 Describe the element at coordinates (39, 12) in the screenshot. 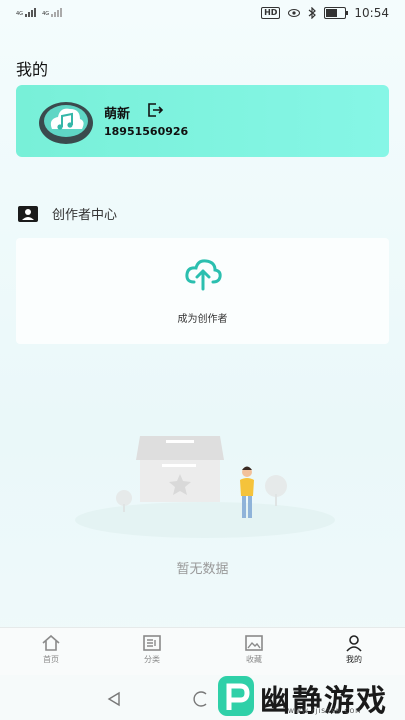

I see `signal-group: 4G 4G` at that location.